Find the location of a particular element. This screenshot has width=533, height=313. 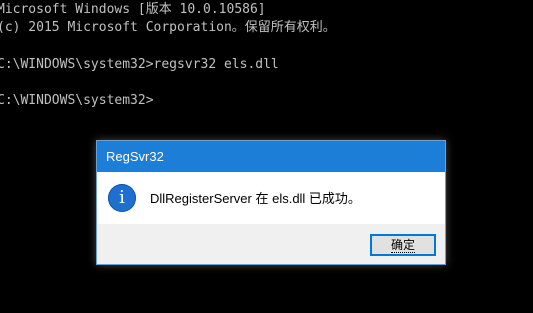

dialog-title-bar: RegSvr32 is located at coordinates (271, 156).